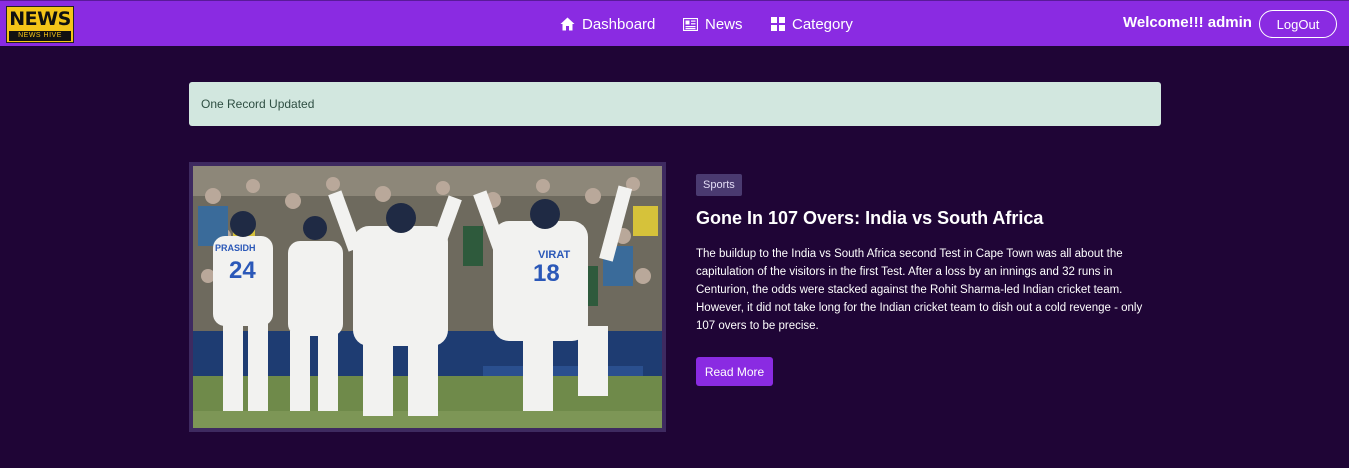 The width and height of the screenshot is (1349, 468). What do you see at coordinates (619, 24) in the screenshot?
I see `nav-dashboard-label: Dashboard` at bounding box center [619, 24].